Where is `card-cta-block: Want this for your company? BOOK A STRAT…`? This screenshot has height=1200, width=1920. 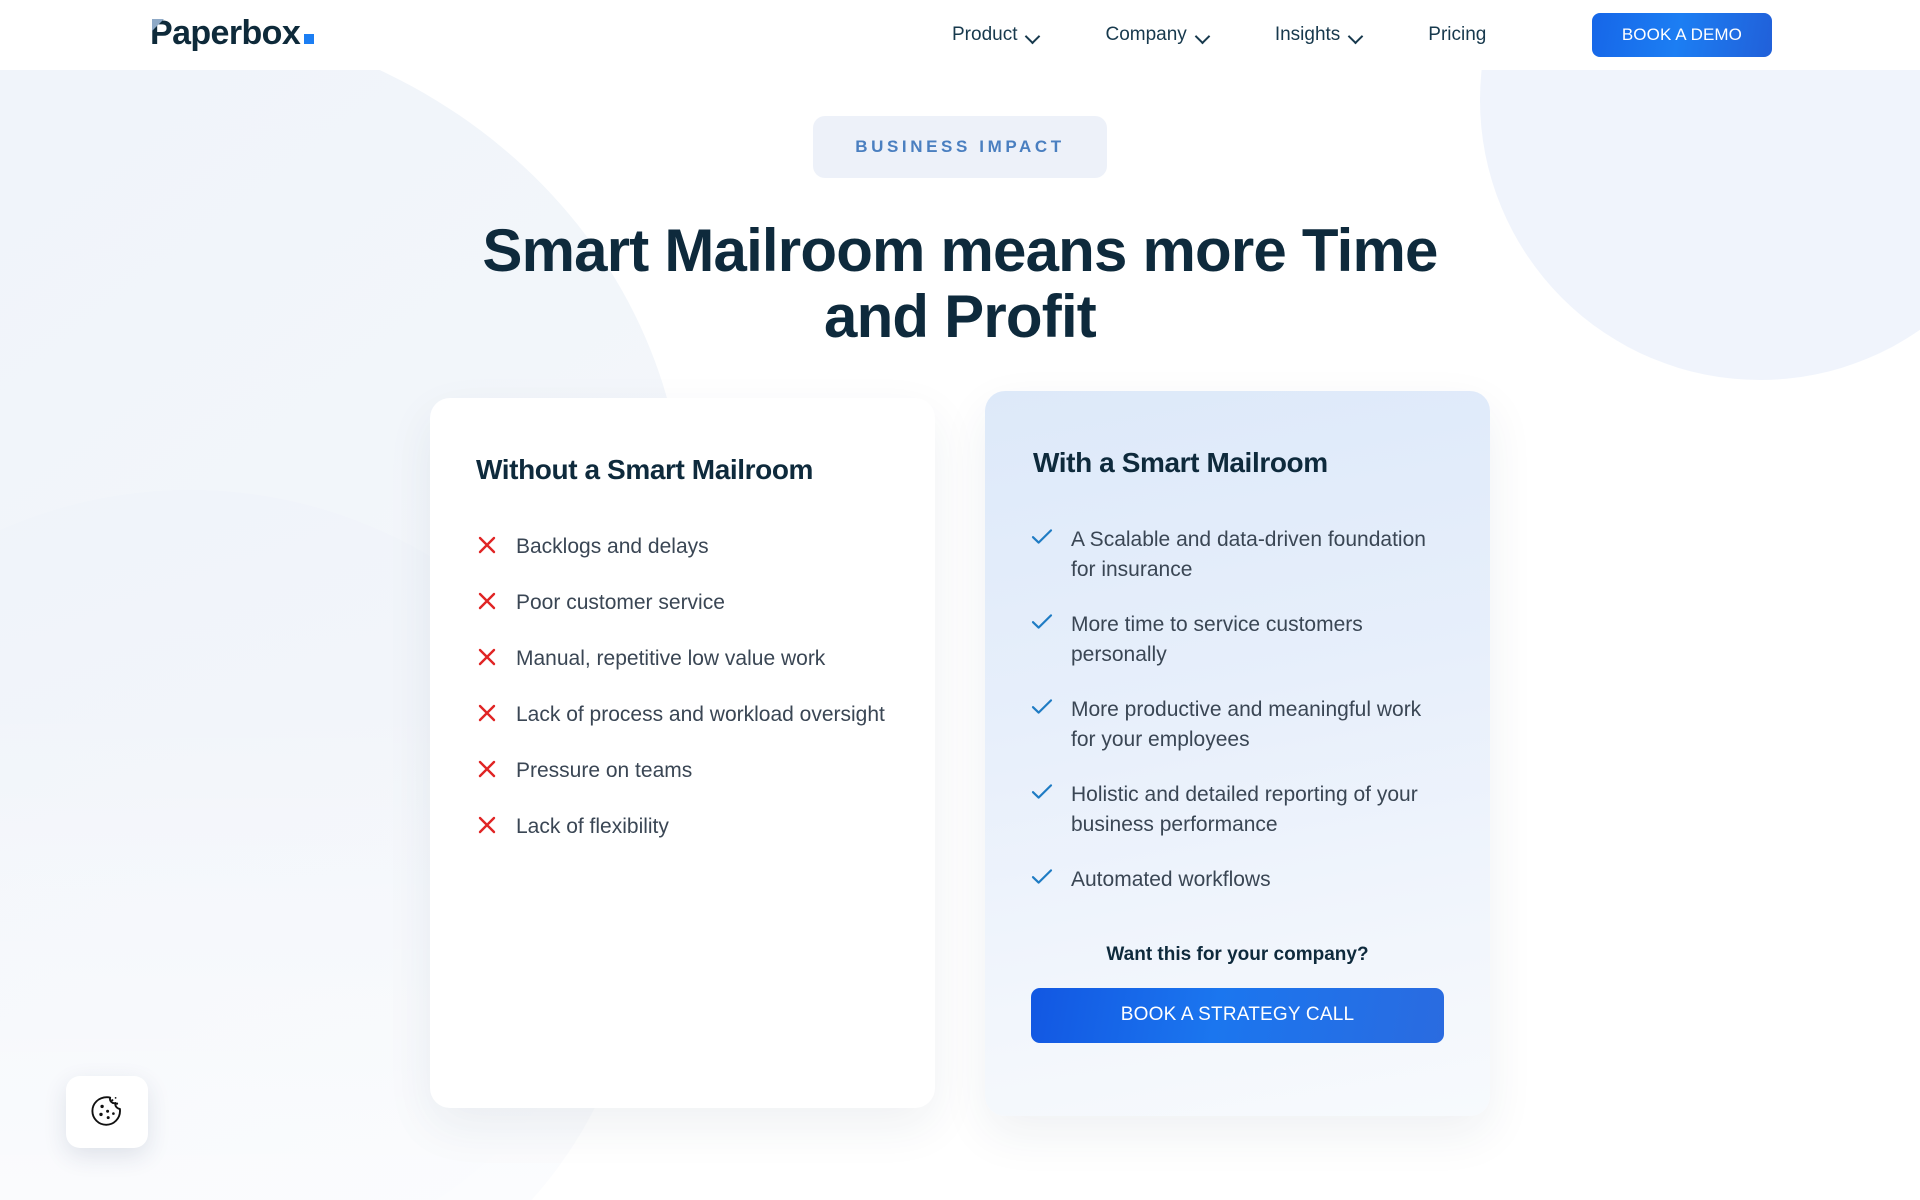
card-cta-block: Want this for your company? BOOK A STRAT… is located at coordinates (1237, 993).